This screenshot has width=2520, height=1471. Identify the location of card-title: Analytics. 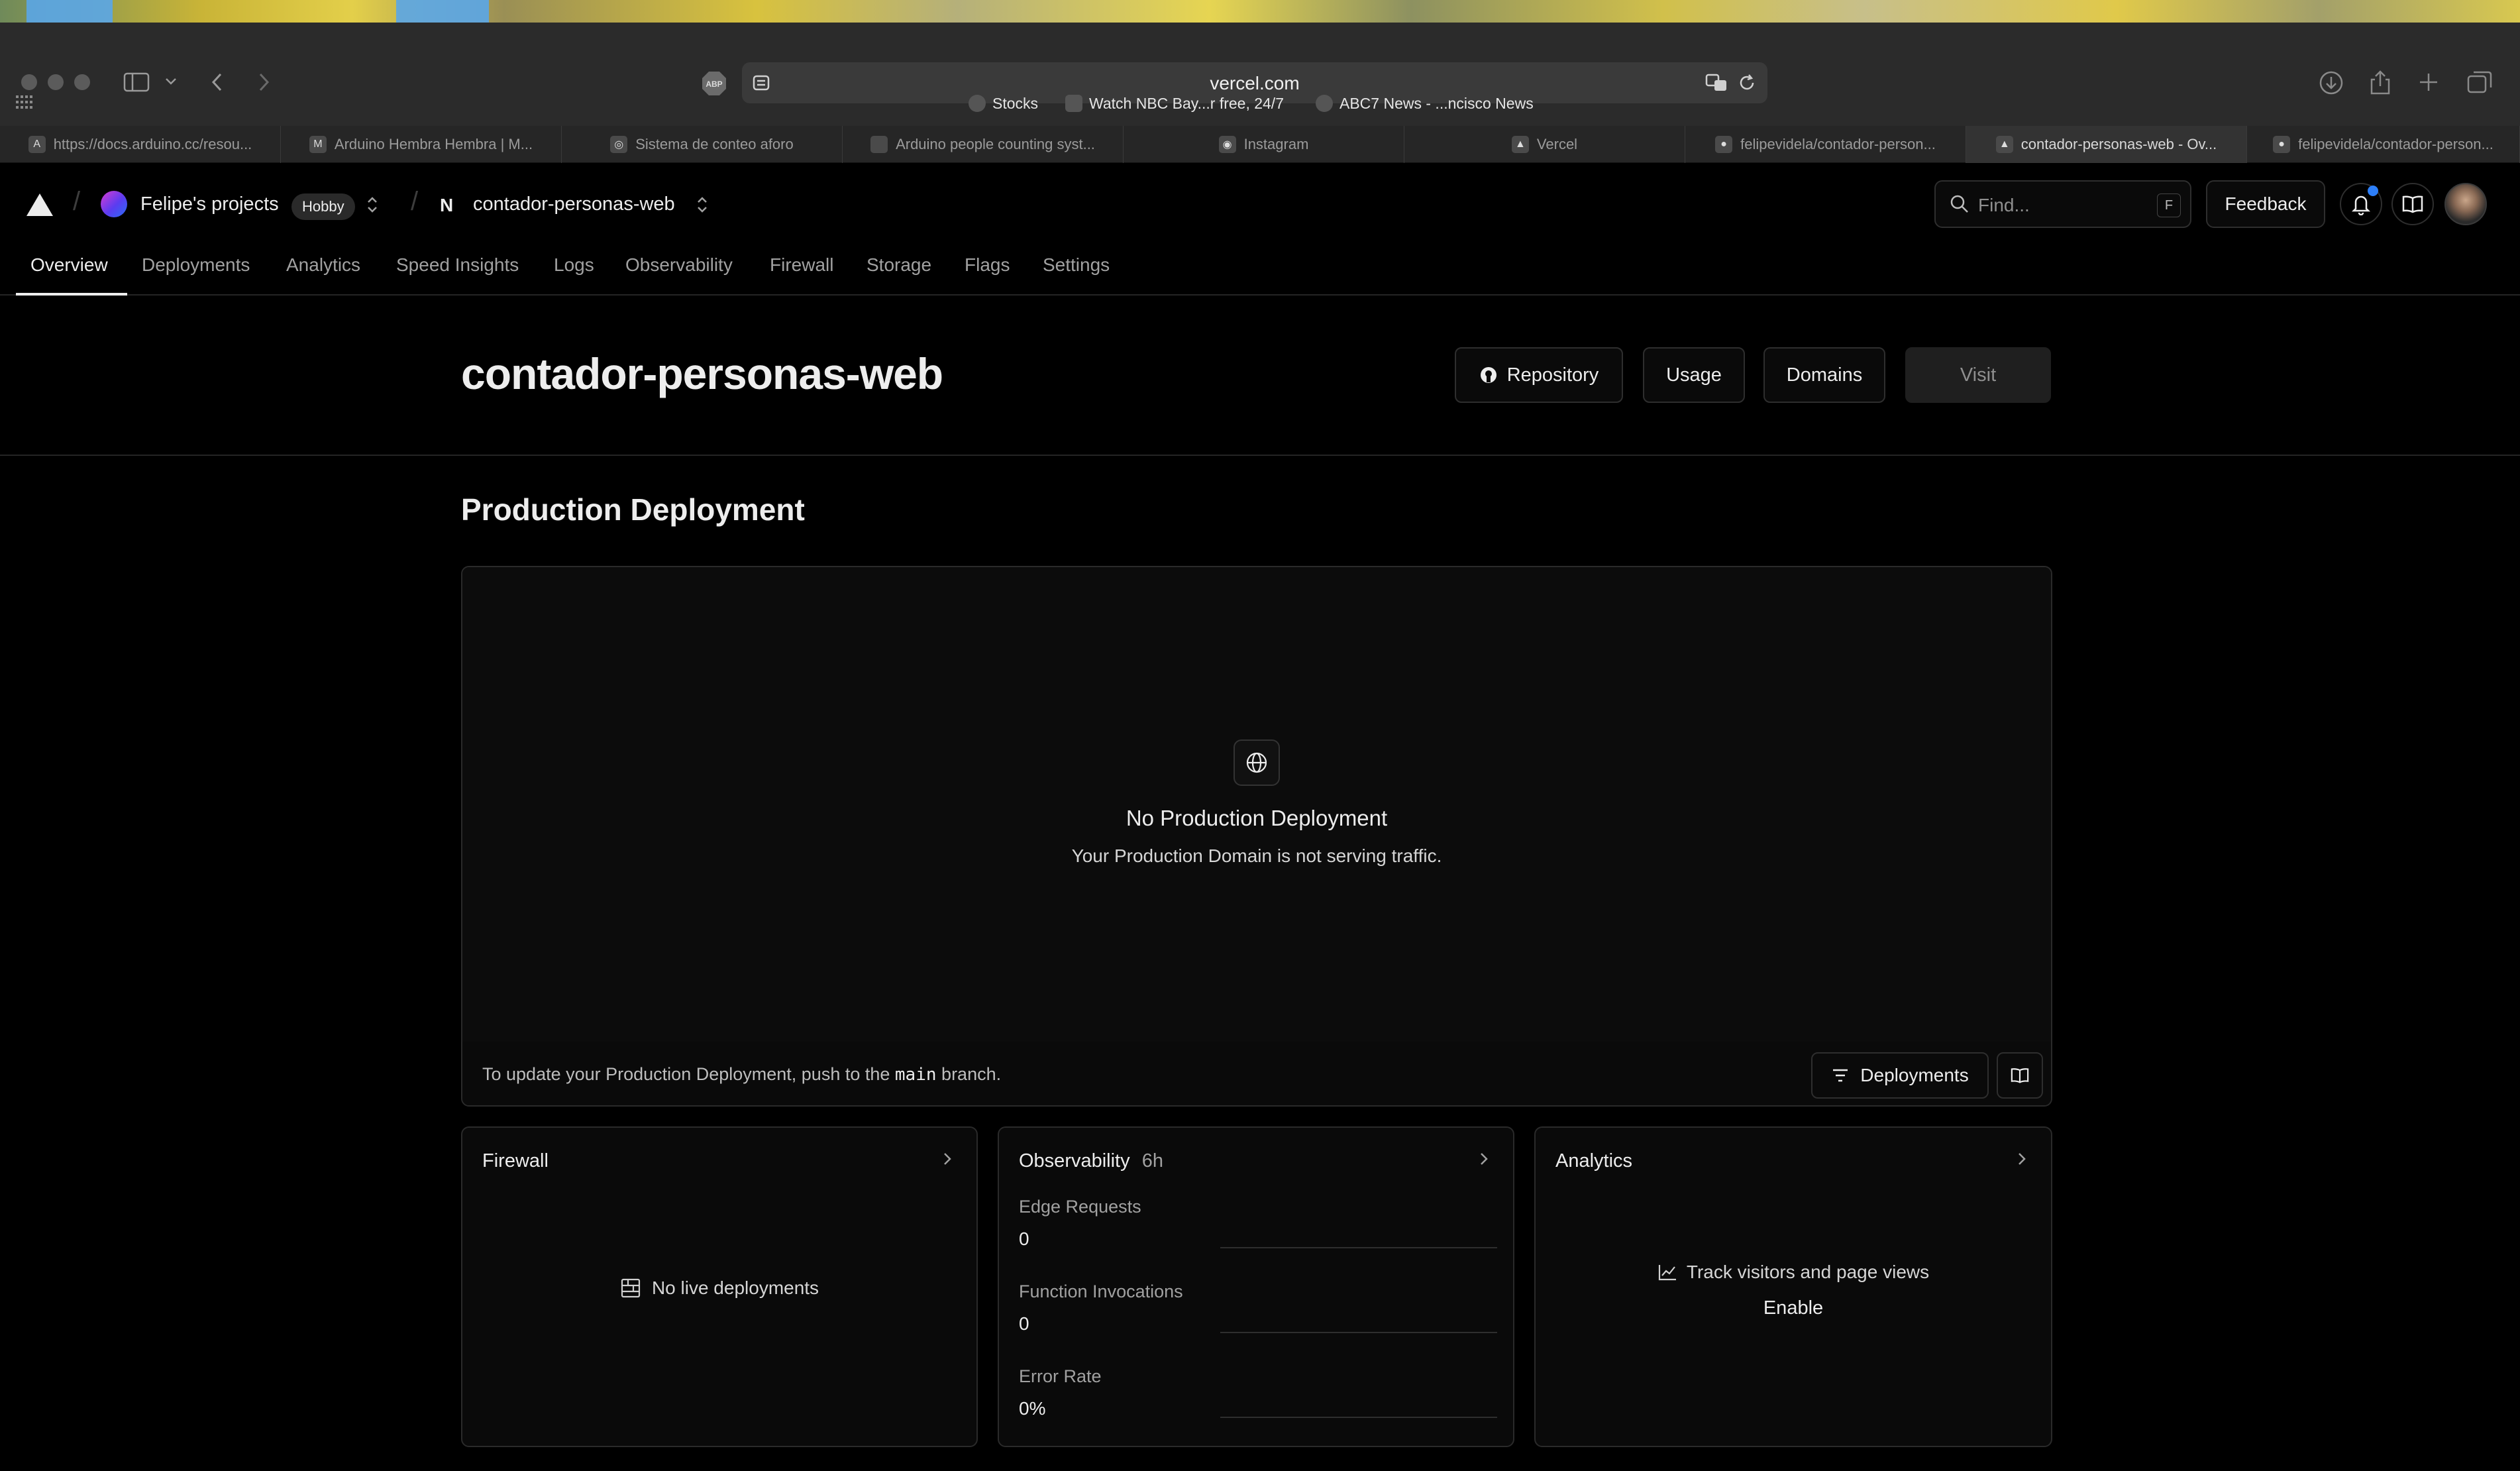
(1594, 1160).